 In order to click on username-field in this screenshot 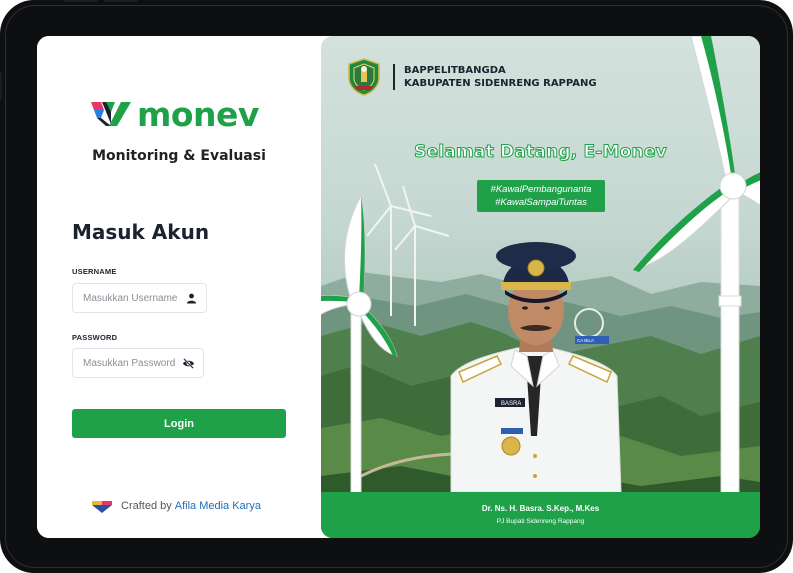, I will do `click(139, 298)`.